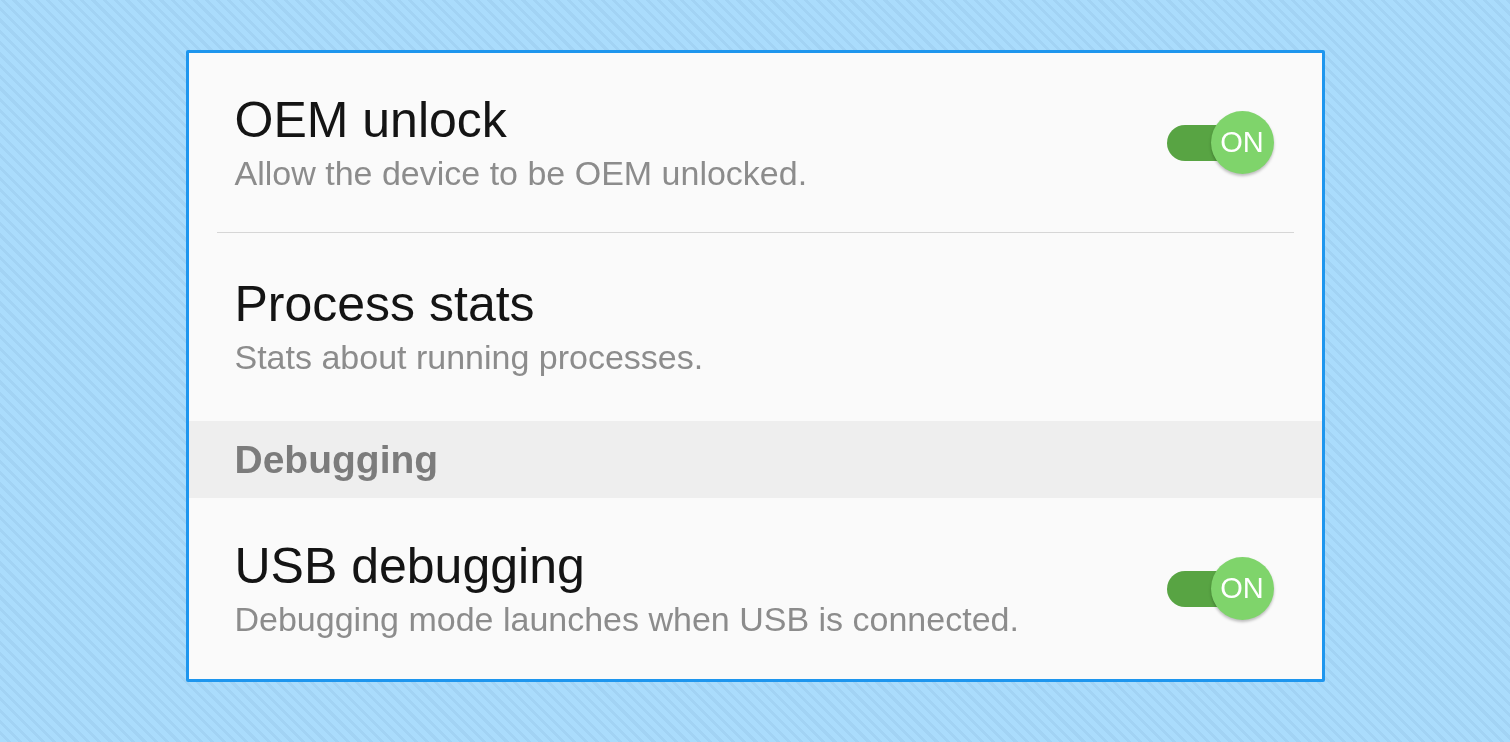 The width and height of the screenshot is (1510, 742). I want to click on setting-description: Allow the device to be OEM unlocked., so click(521, 173).